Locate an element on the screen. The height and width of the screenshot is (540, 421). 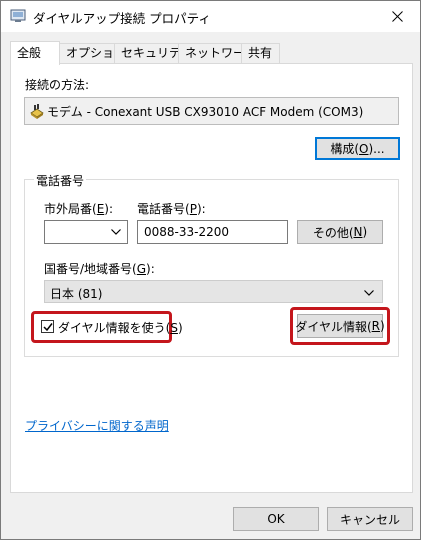
network-connection-icon is located at coordinates (18, 15).